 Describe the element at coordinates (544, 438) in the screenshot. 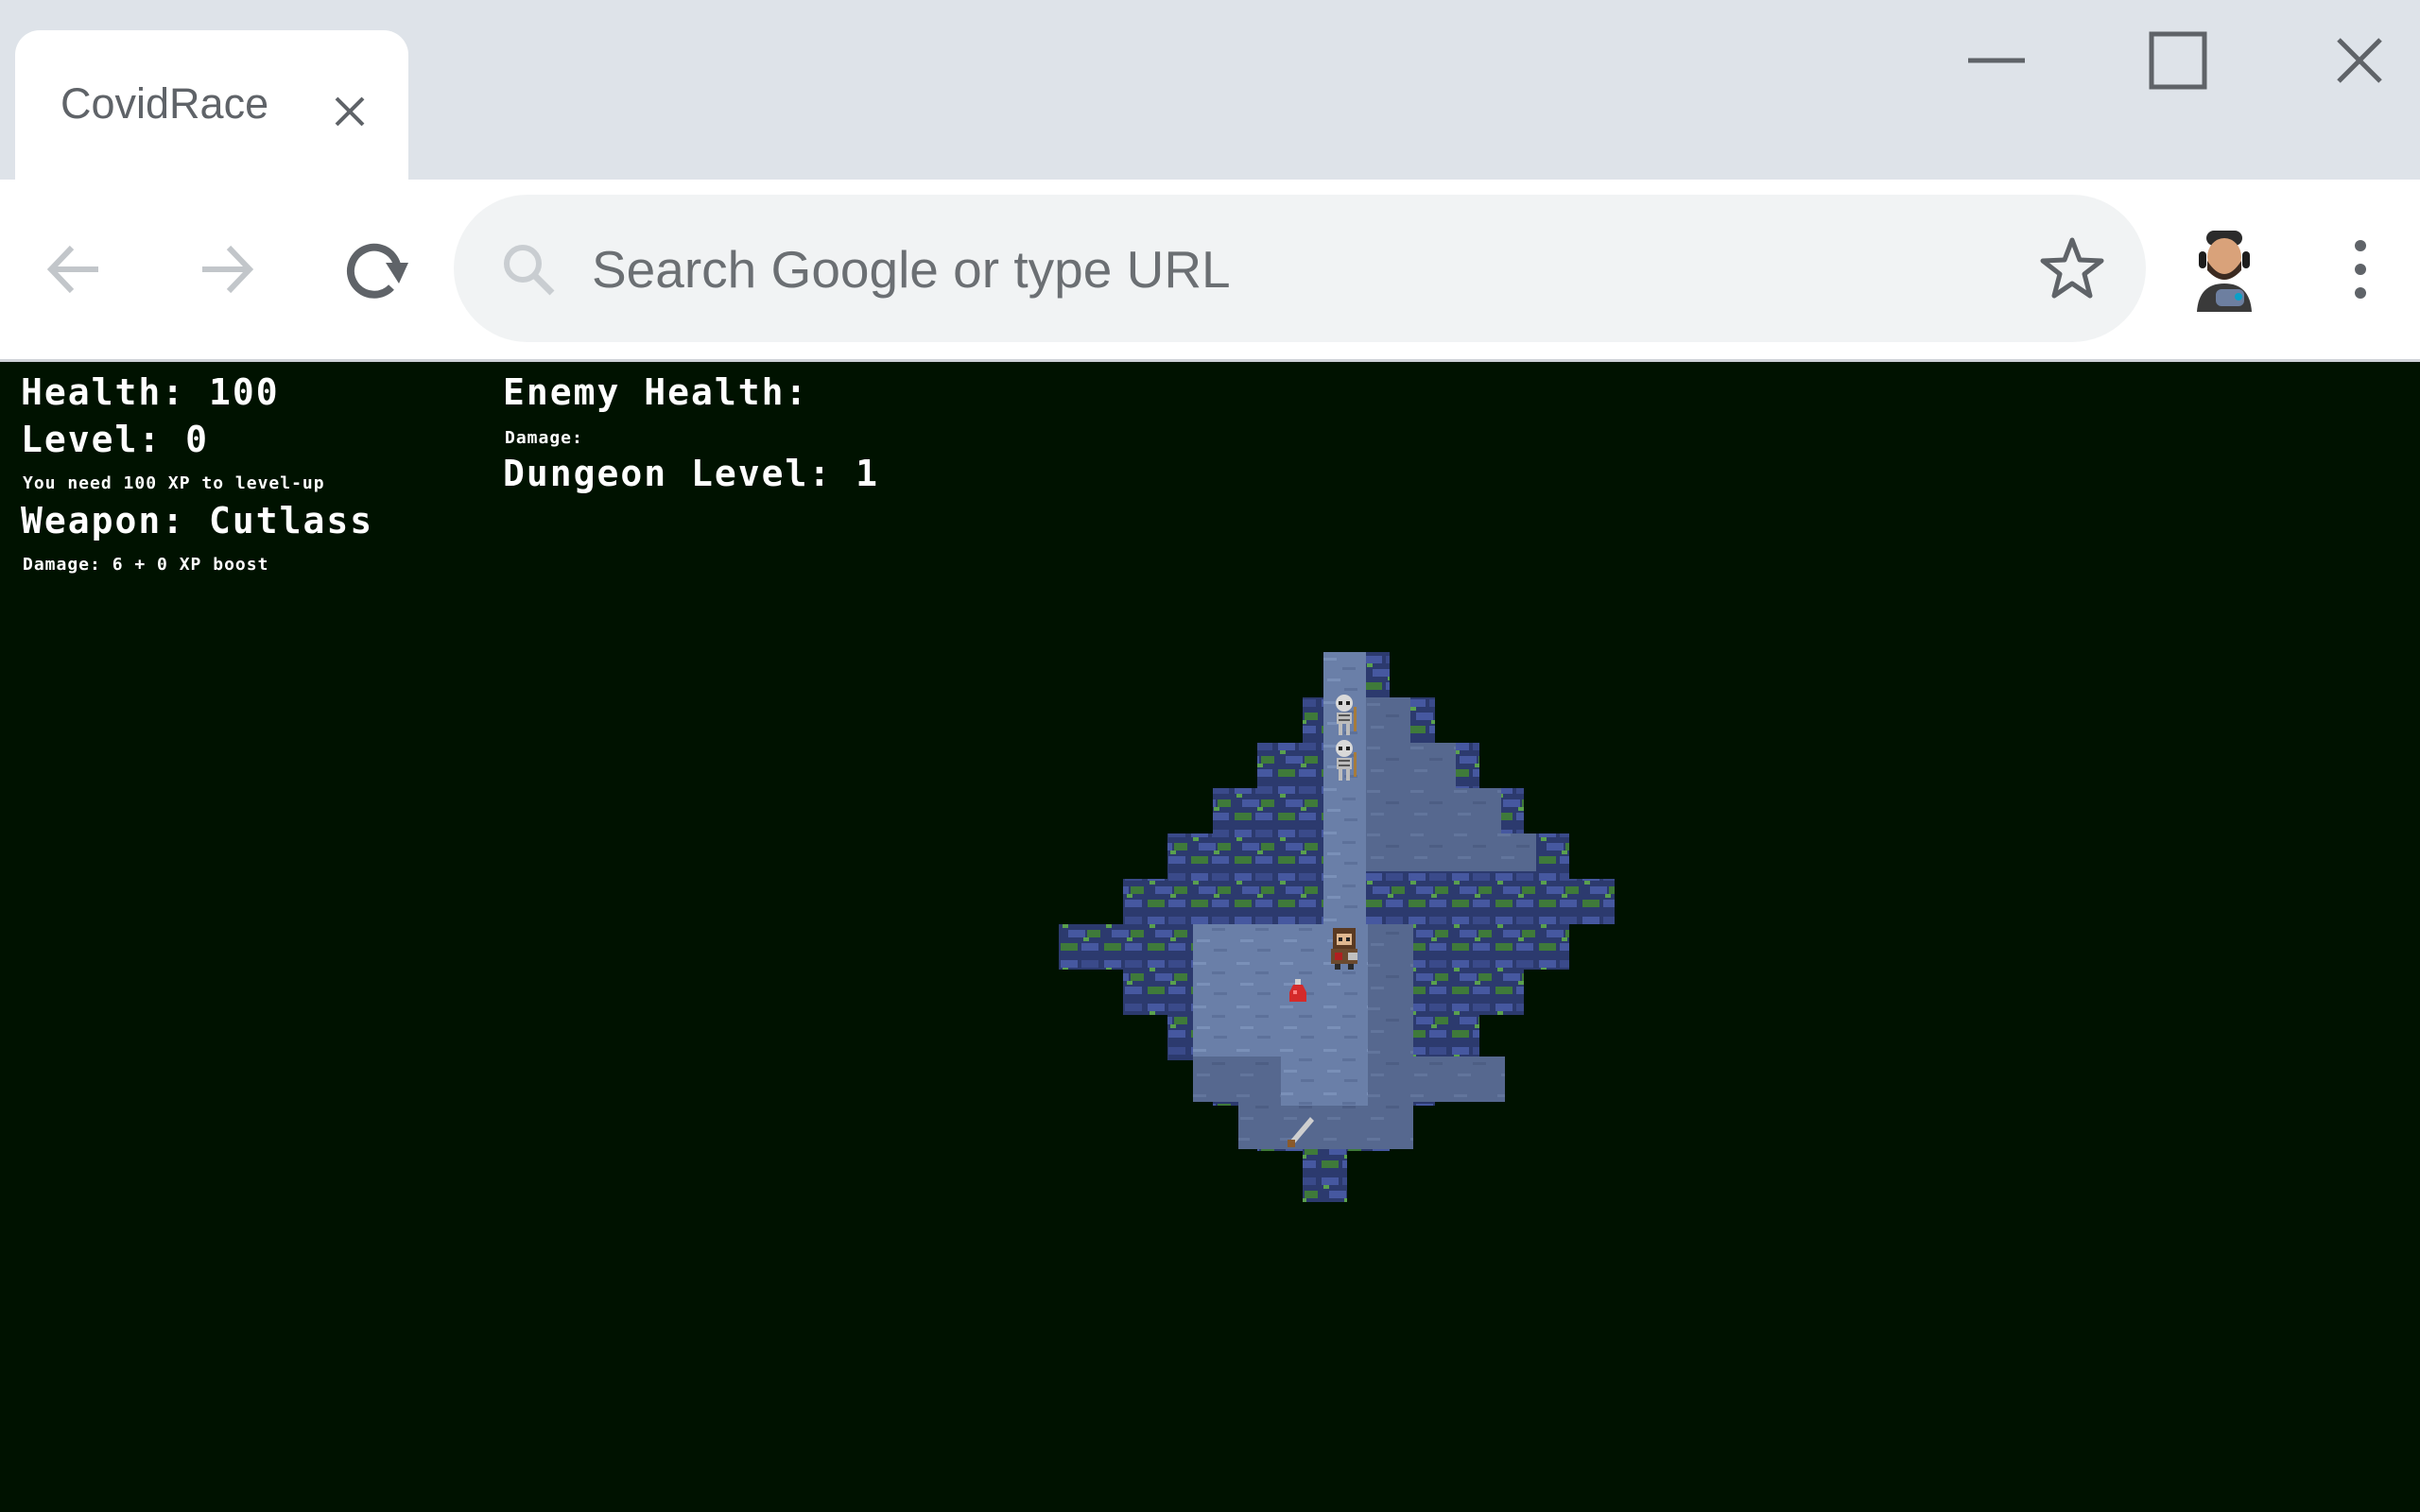

I see `enemy-damage: Damage:` at that location.